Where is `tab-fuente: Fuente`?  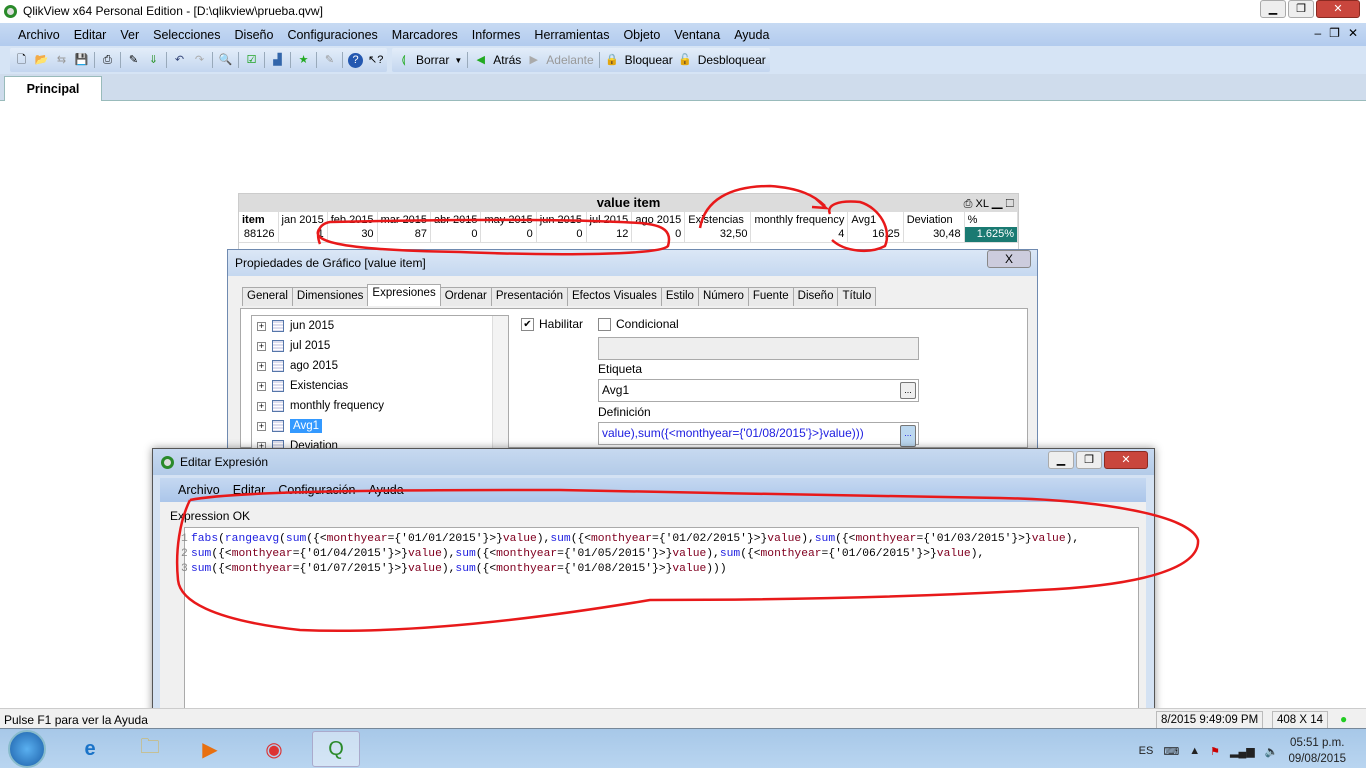
tab-fuente: Fuente is located at coordinates (770, 296).